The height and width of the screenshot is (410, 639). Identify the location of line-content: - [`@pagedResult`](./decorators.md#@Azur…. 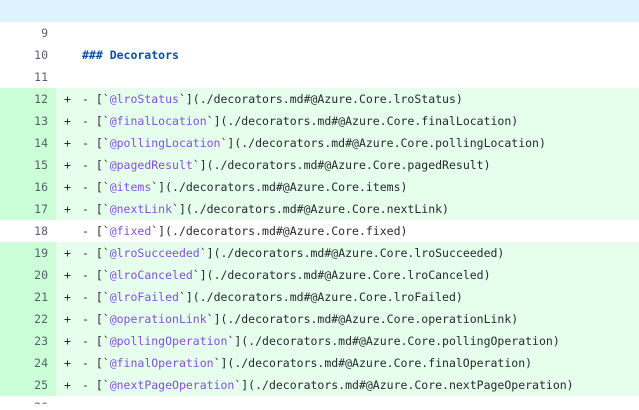
(286, 165).